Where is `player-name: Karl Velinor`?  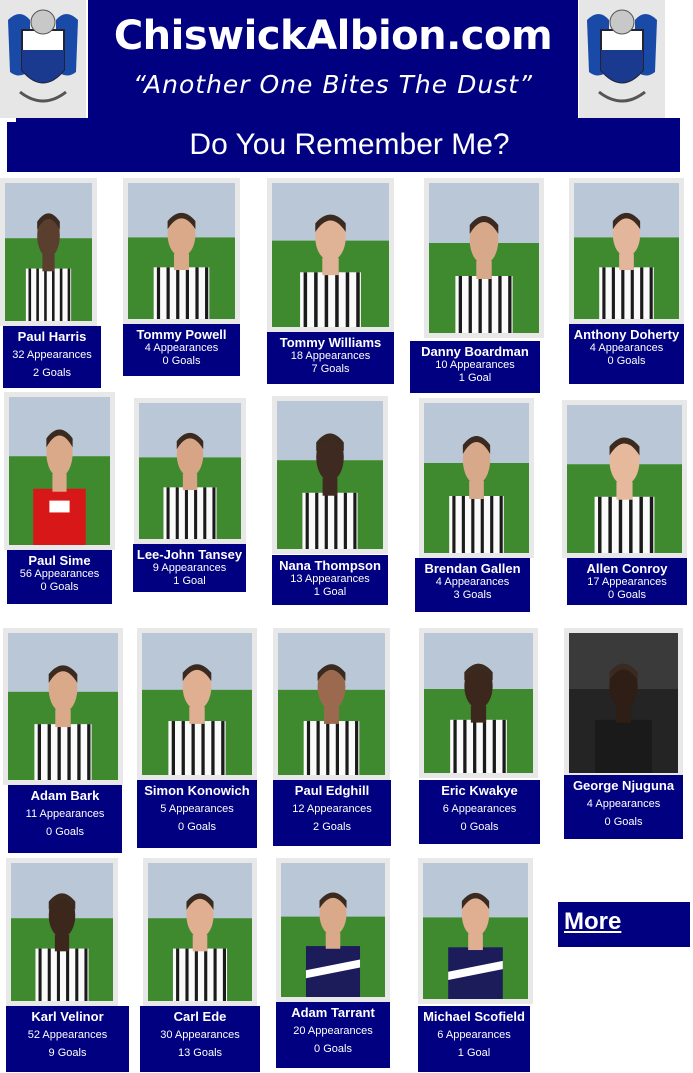
player-name: Karl Velinor is located at coordinates (67, 1016).